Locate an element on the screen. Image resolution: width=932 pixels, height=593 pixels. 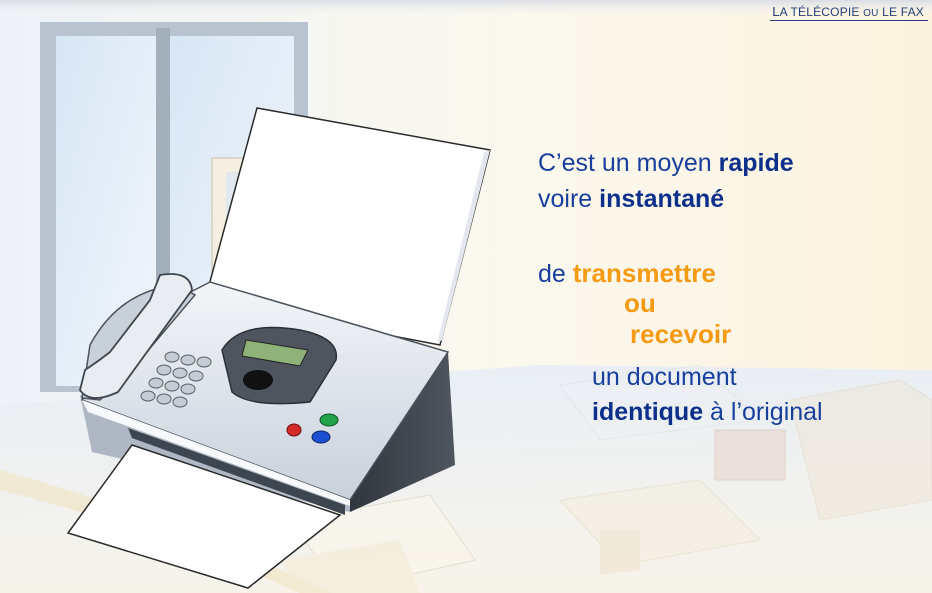
button-green is located at coordinates (329, 420).